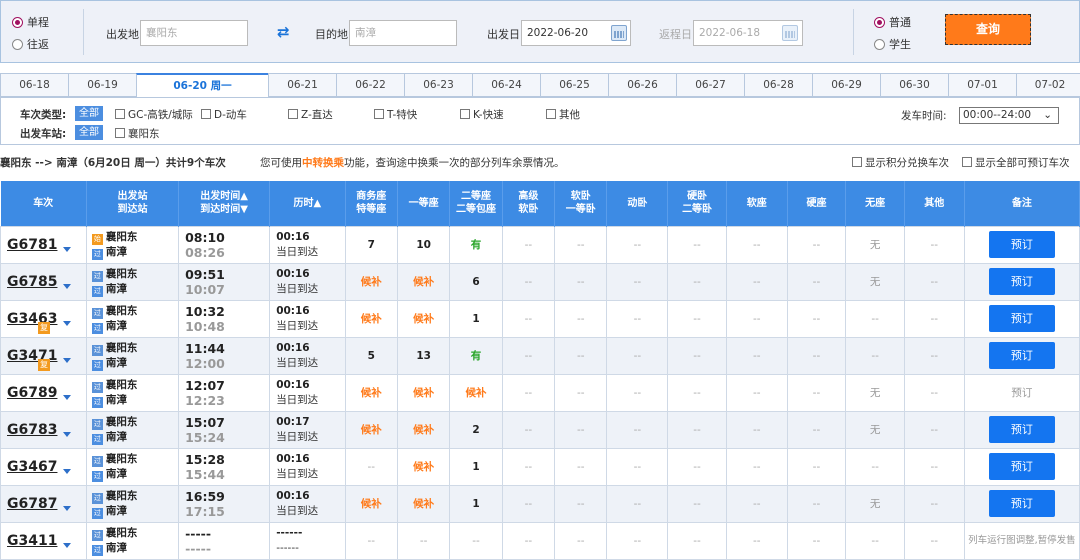  I want to click on query-button: 查询, so click(988, 29).